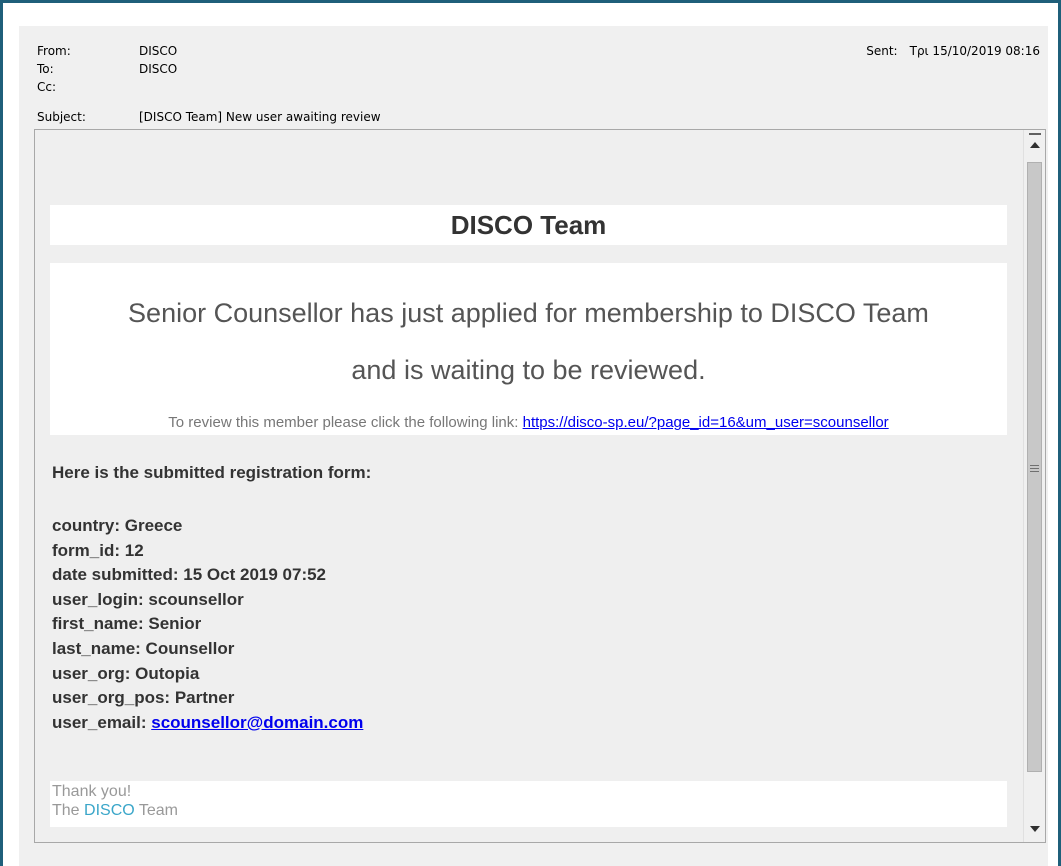 This screenshot has height=866, width=1061. What do you see at coordinates (1035, 829) in the screenshot?
I see `scroll-down-arrow-icon` at bounding box center [1035, 829].